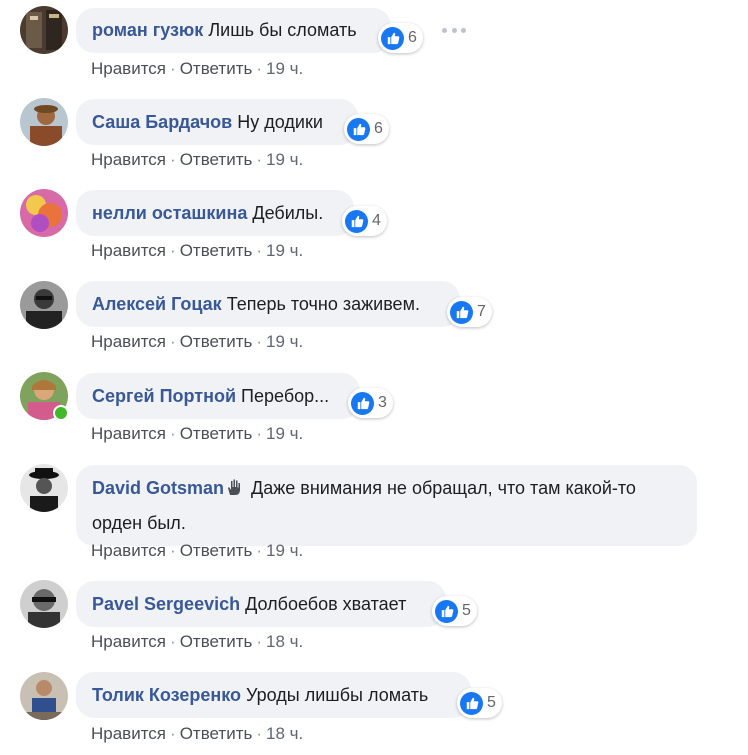 The height and width of the screenshot is (755, 748). What do you see at coordinates (481, 311) in the screenshot?
I see `reaction-count: 7` at bounding box center [481, 311].